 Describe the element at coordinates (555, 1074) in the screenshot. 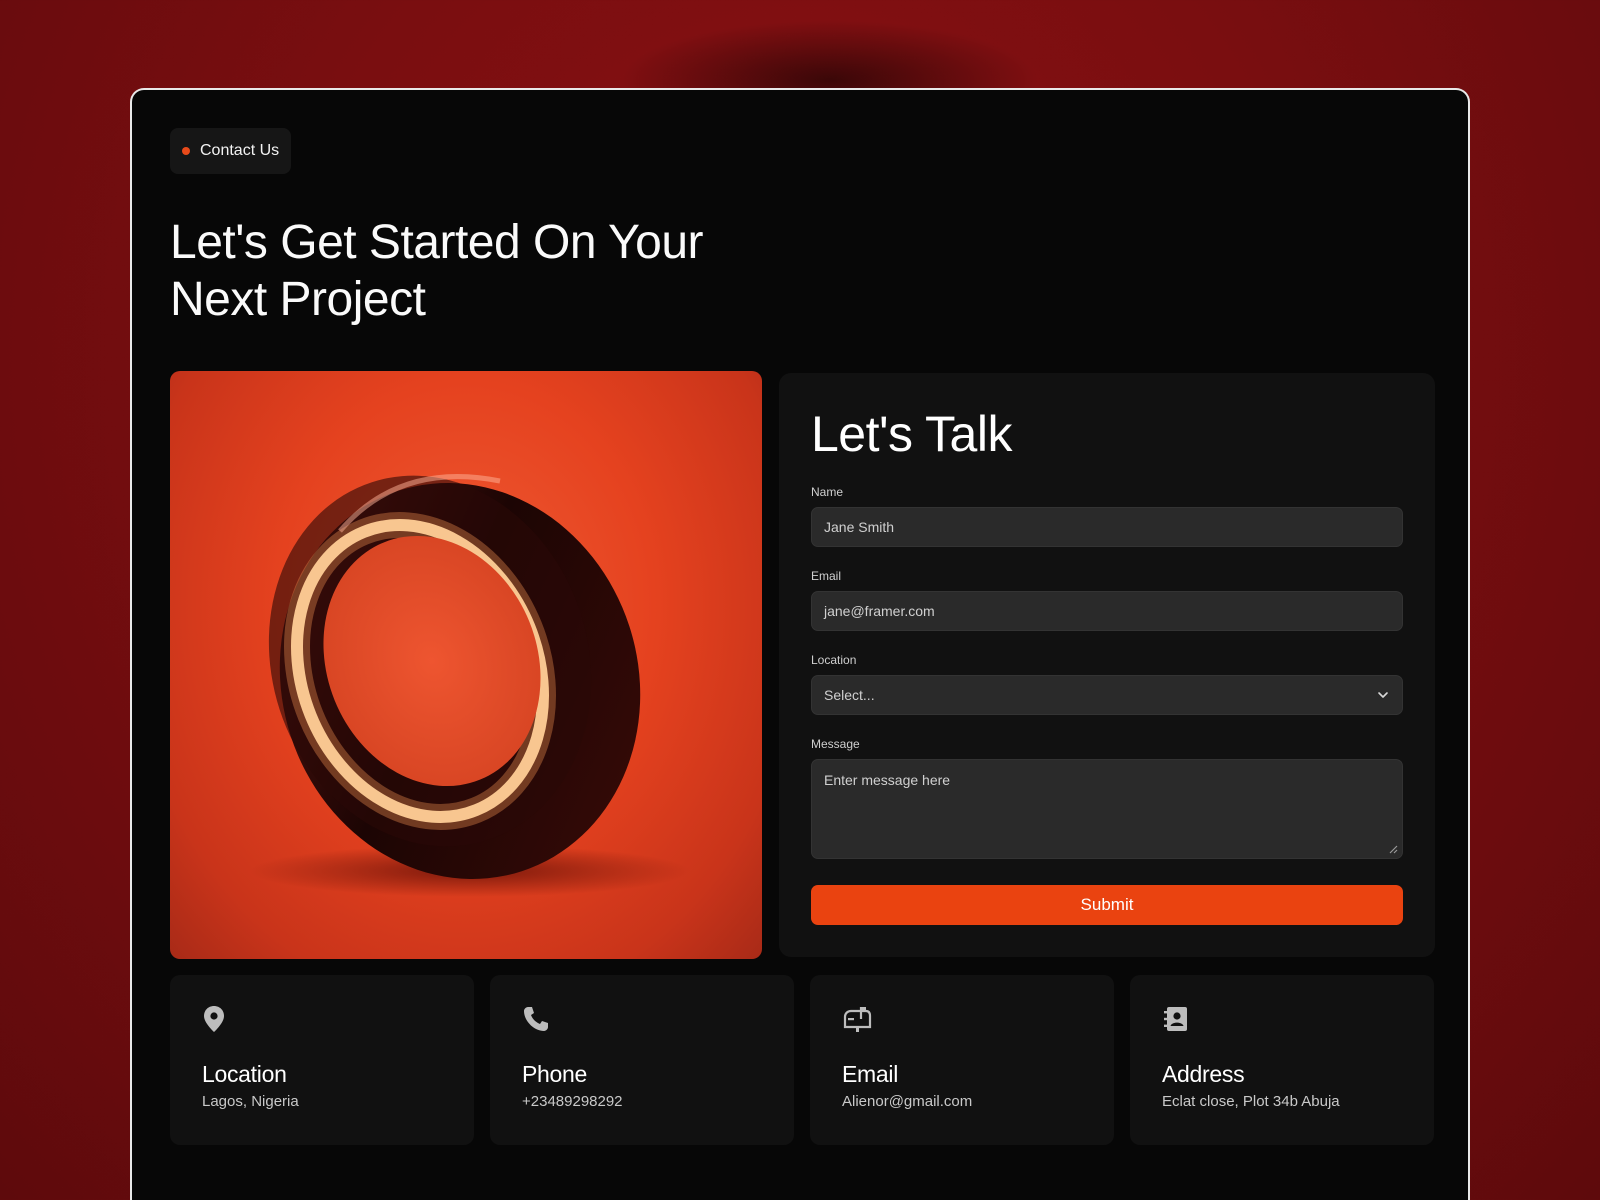

I see `info-title: Phone` at that location.